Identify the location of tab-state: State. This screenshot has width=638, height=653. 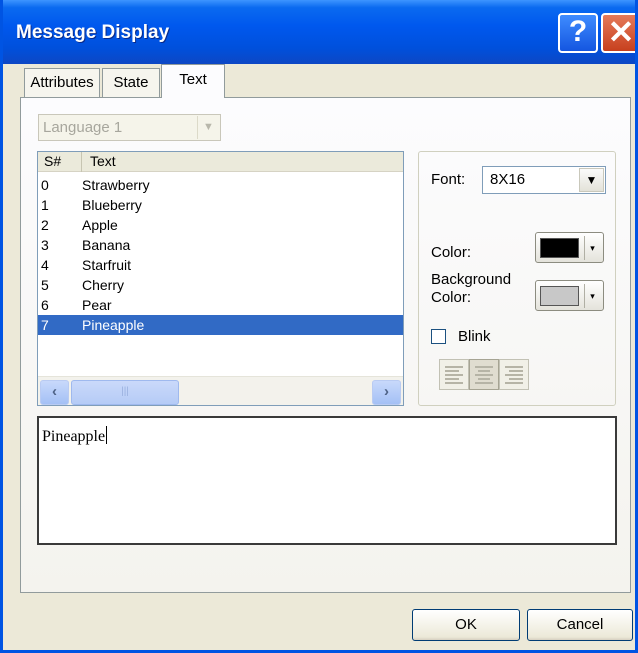
(131, 82).